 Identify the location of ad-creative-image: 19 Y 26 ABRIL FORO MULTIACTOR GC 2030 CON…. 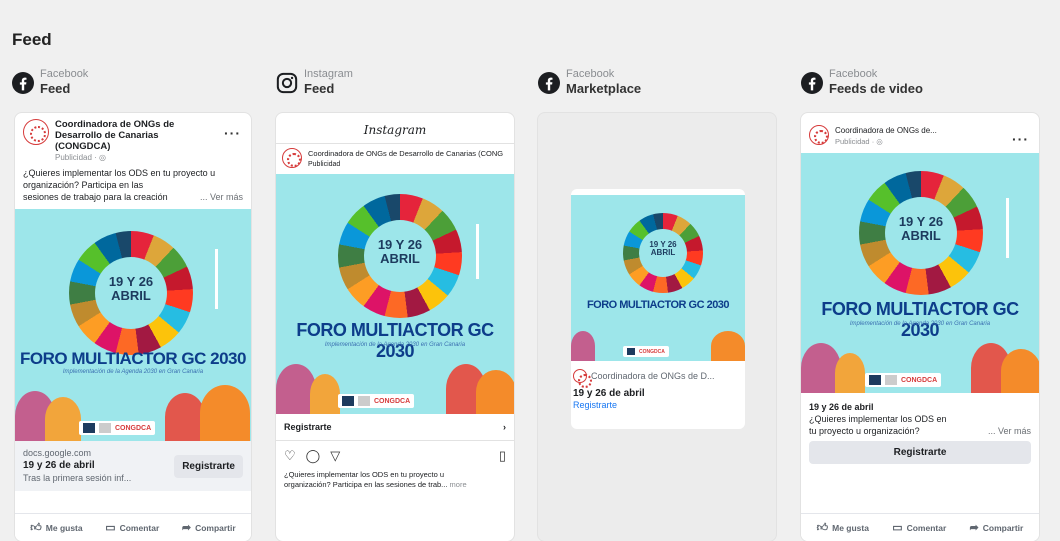
(658, 278).